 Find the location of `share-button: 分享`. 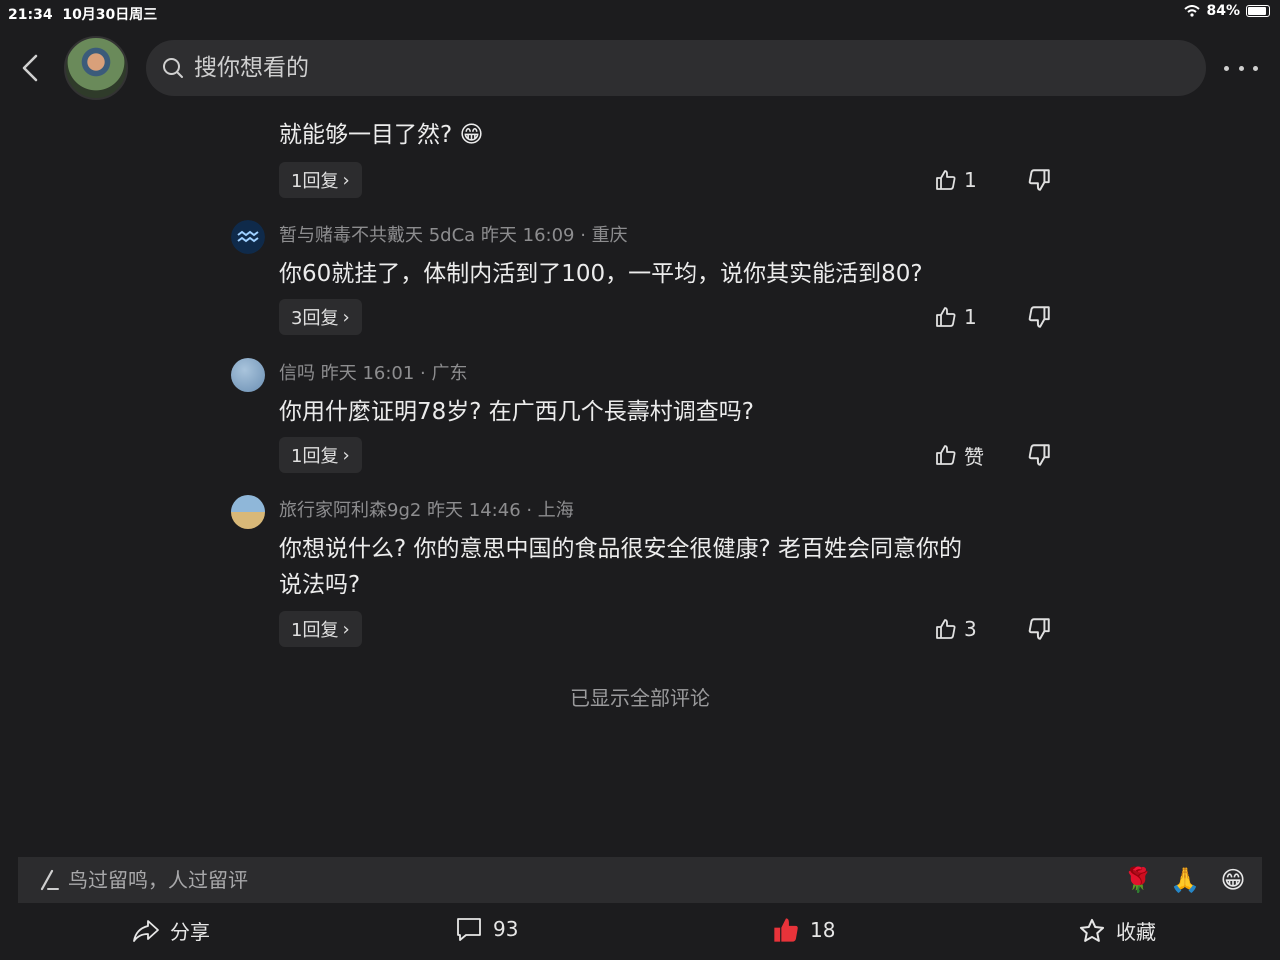

share-button: 分享 is located at coordinates (171, 930).